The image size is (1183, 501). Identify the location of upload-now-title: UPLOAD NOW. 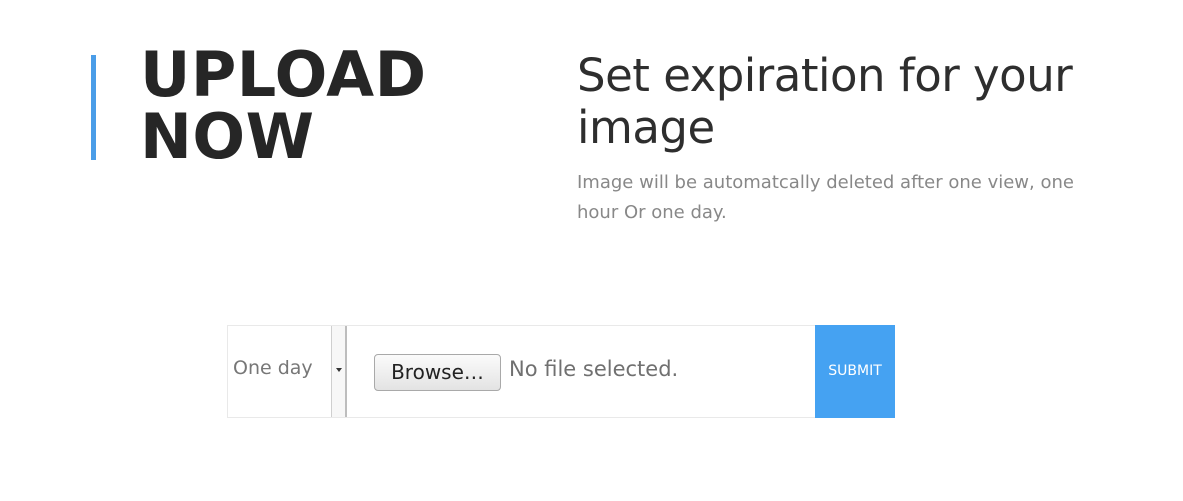
(283, 106).